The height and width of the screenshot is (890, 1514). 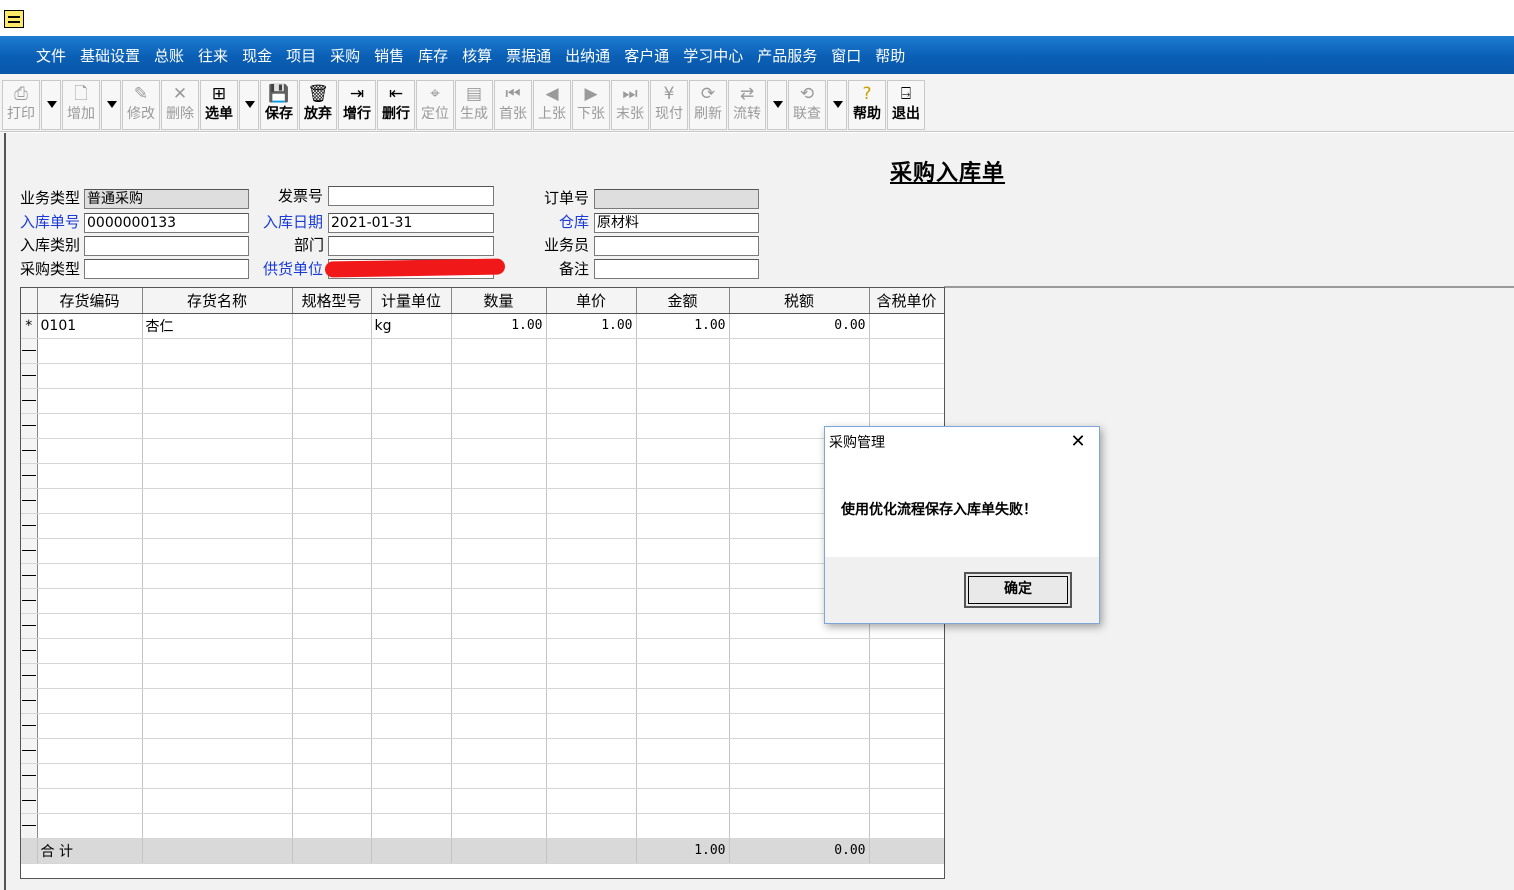 I want to click on add-button: 🗋 增加, so click(x=81, y=104).